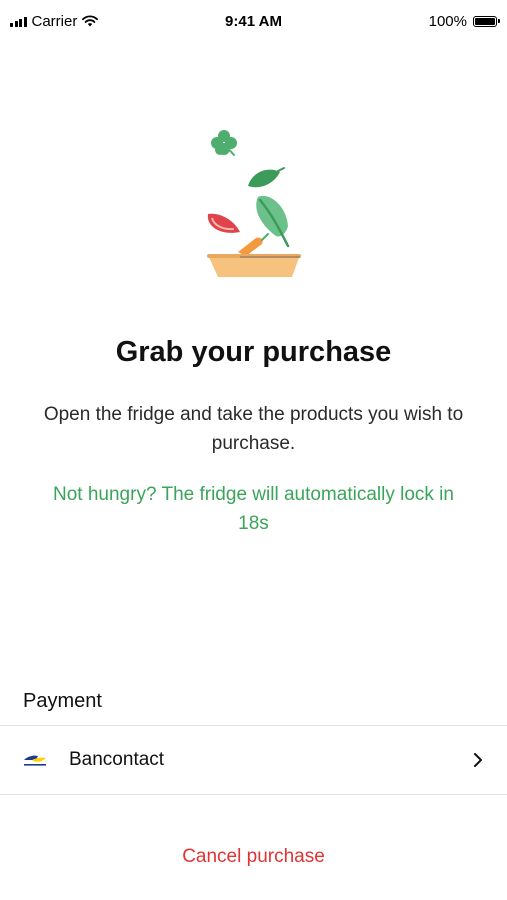  What do you see at coordinates (273, 221) in the screenshot?
I see `leaf-light-icon` at bounding box center [273, 221].